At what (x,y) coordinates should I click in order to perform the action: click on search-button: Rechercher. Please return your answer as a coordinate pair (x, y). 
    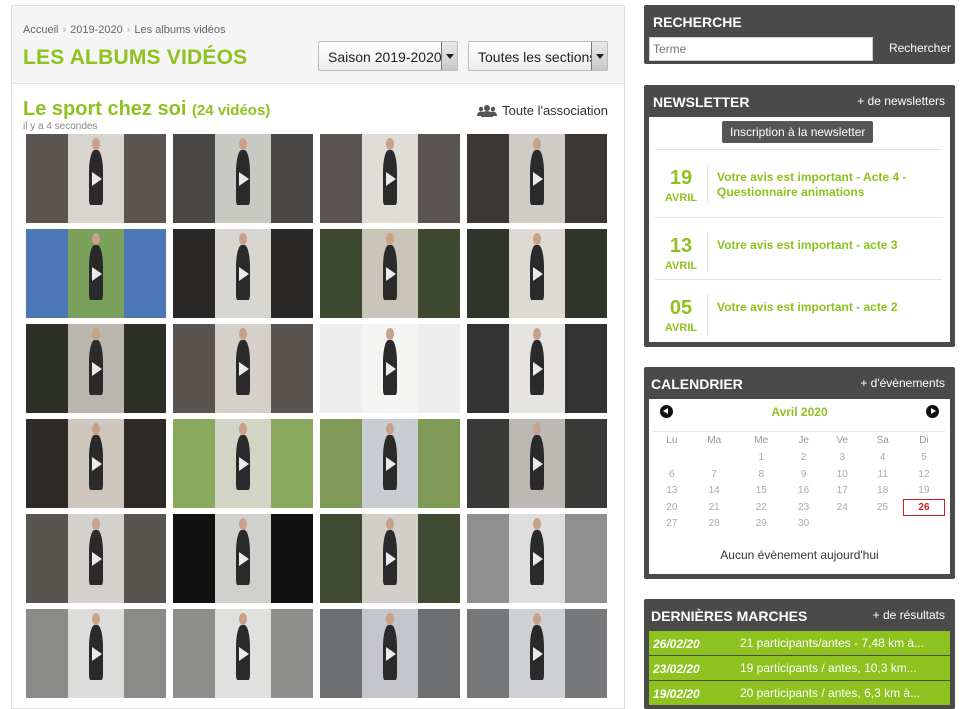
    Looking at the image, I should click on (920, 48).